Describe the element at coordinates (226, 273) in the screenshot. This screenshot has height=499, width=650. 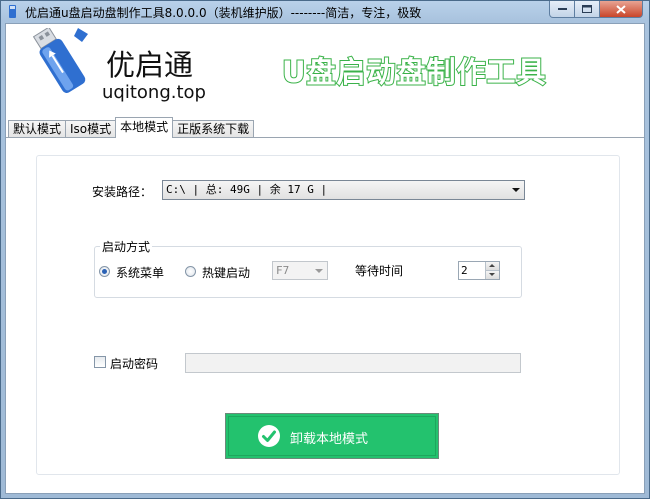
I see `hotkey-boot-label: 热键启动` at that location.